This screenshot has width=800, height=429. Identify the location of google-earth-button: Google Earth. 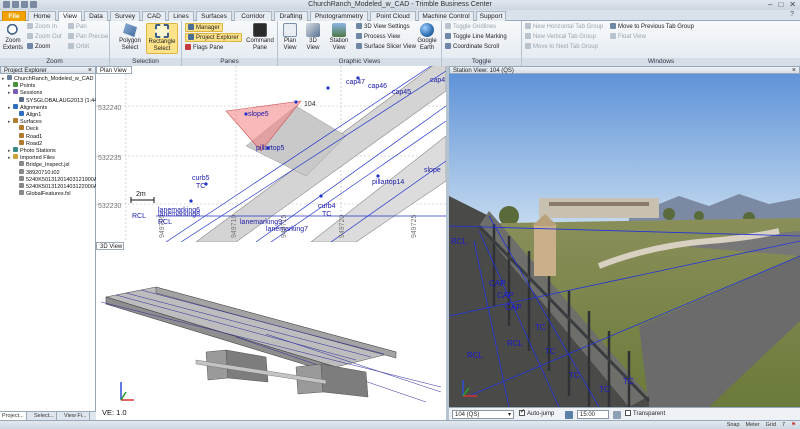
(427, 37).